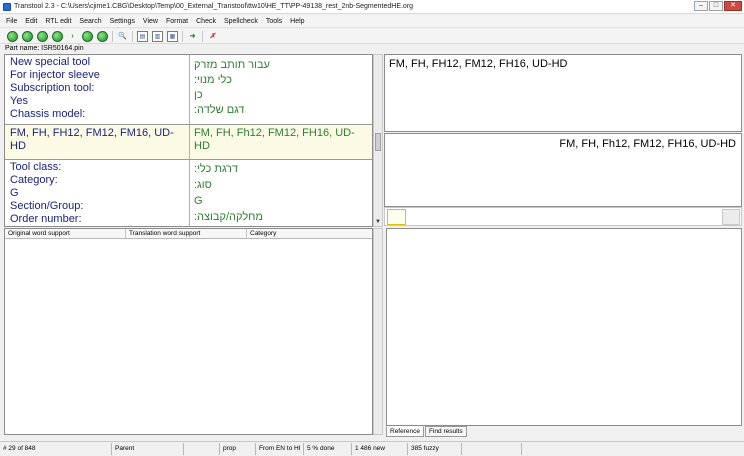 The width and height of the screenshot is (744, 456). I want to click on strip-end-button, so click(731, 217).